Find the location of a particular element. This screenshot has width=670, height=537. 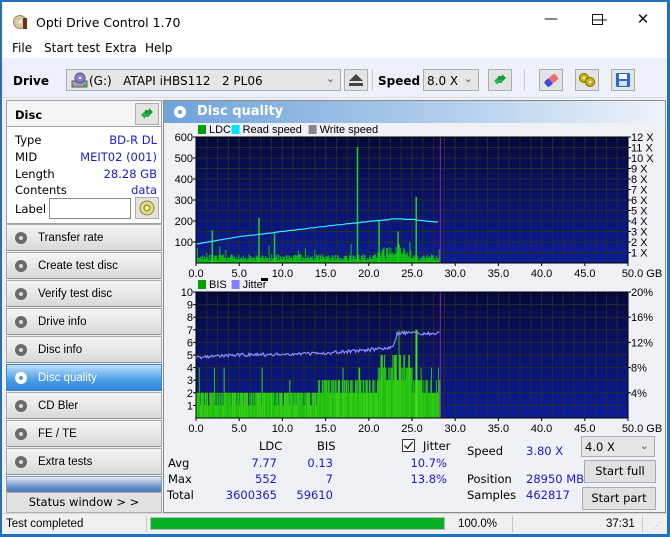

sidebar-item-transfer-rate: Transfer rate is located at coordinates (84, 237).